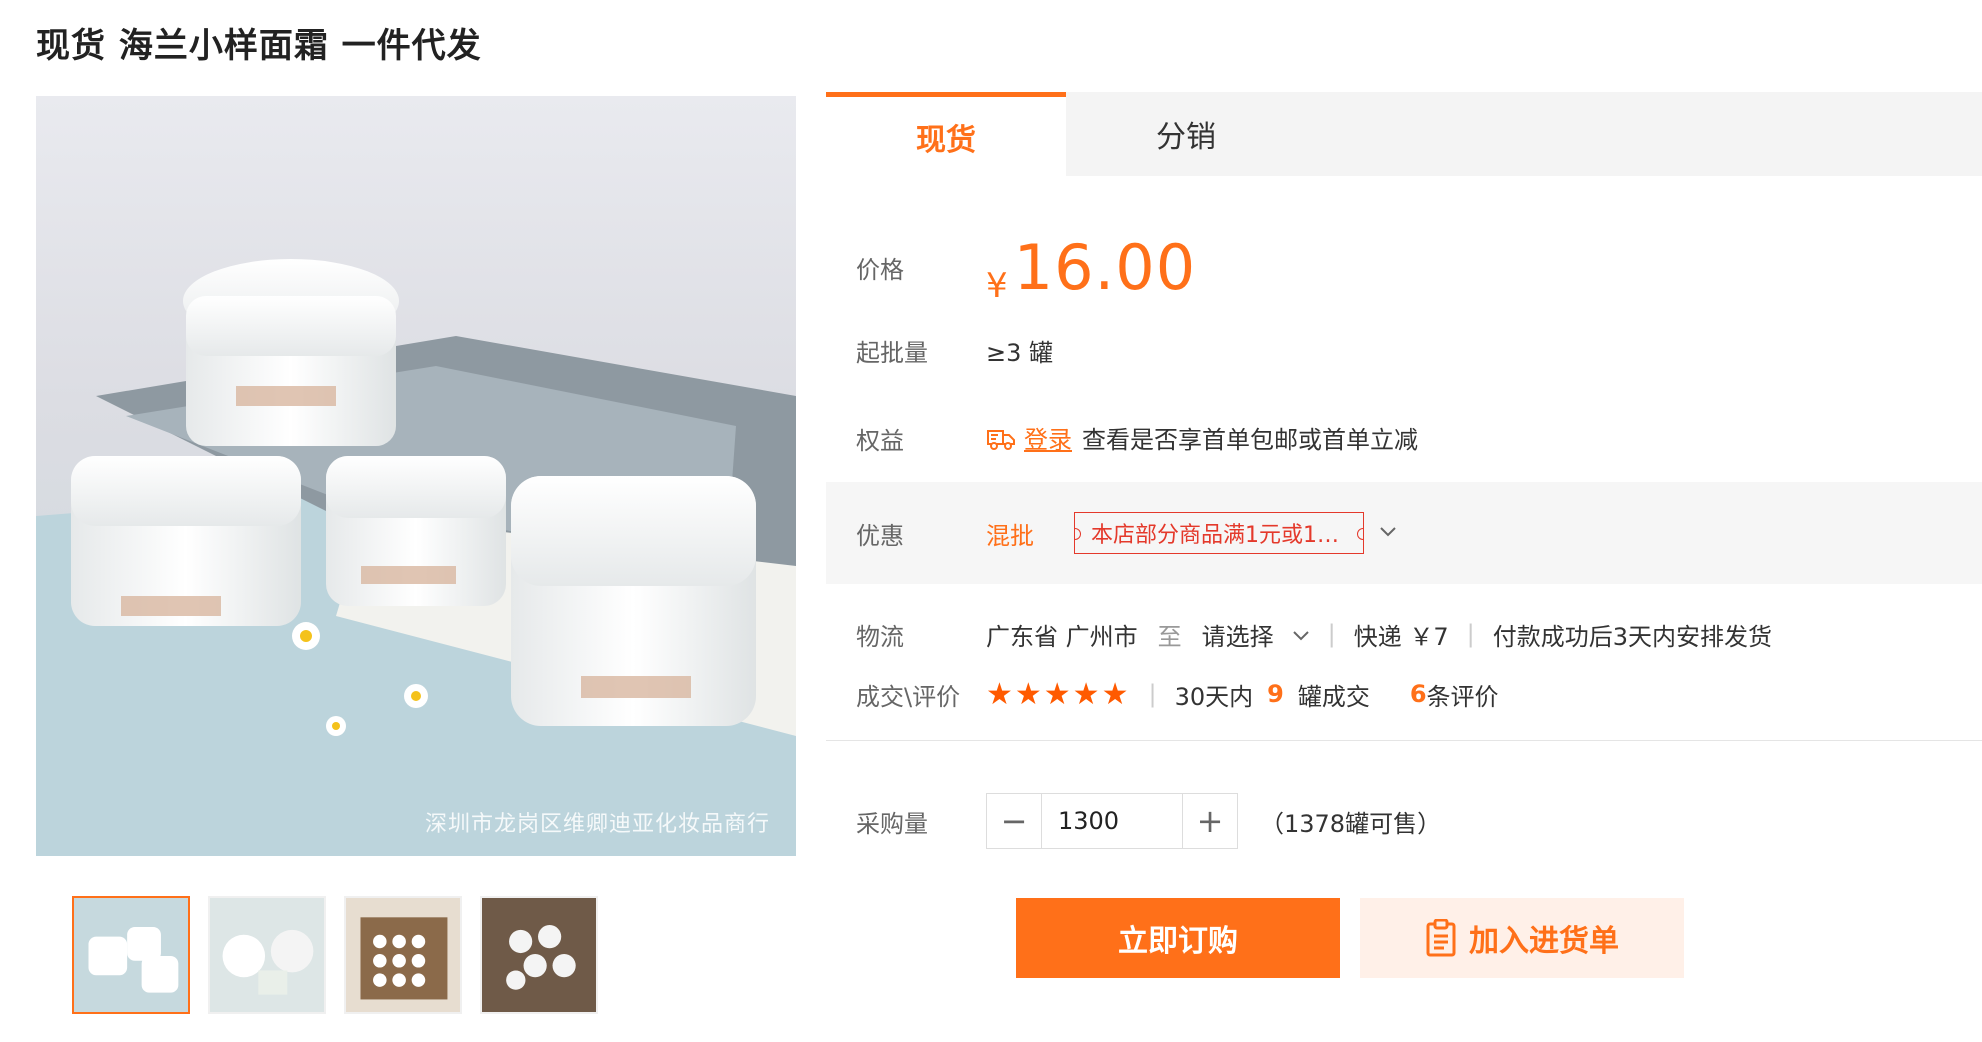  What do you see at coordinates (1001, 441) in the screenshot?
I see `truck-icon` at bounding box center [1001, 441].